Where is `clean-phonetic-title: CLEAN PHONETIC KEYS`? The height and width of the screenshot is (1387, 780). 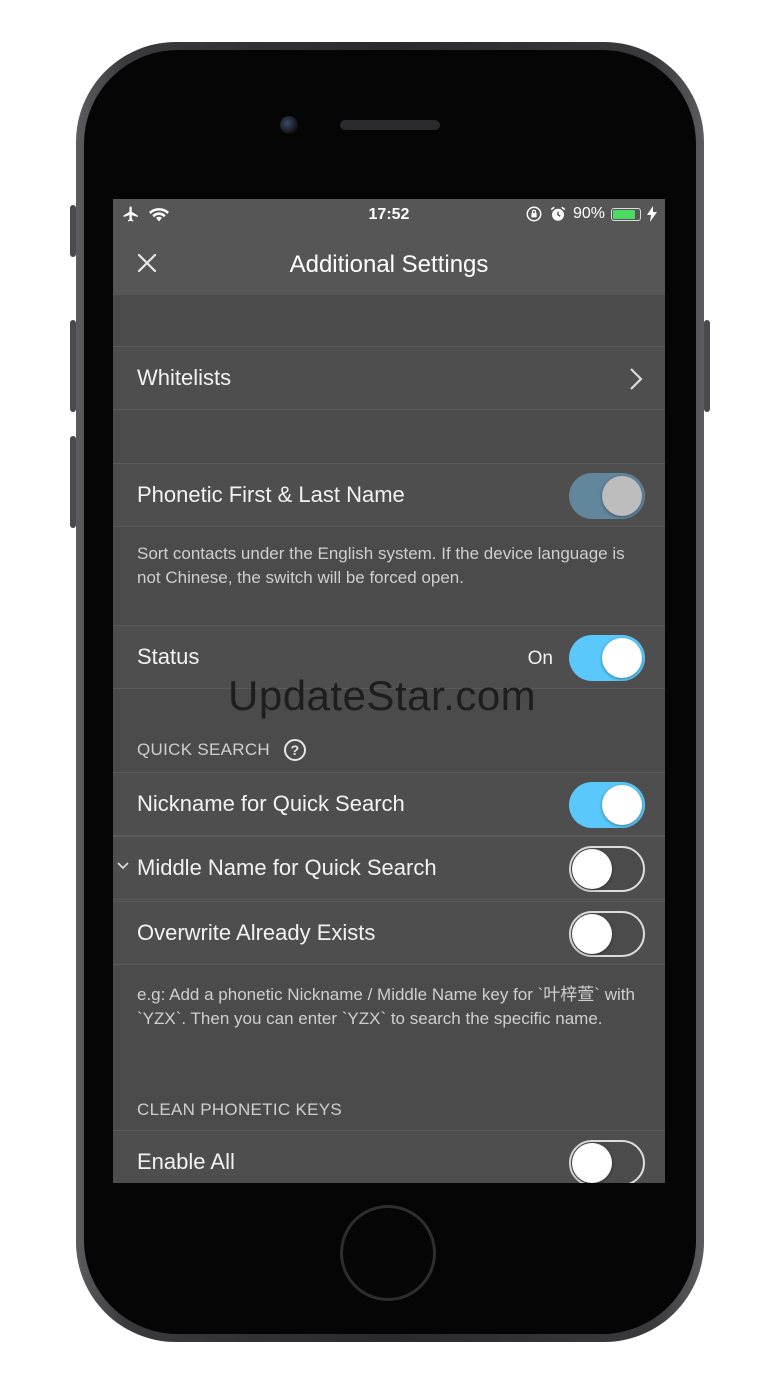
clean-phonetic-title: CLEAN PHONETIC KEYS is located at coordinates (240, 1109).